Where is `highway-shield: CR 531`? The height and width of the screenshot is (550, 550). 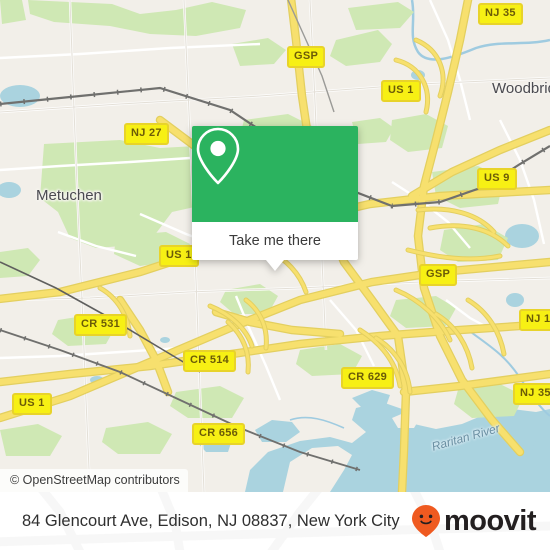 highway-shield: CR 531 is located at coordinates (101, 325).